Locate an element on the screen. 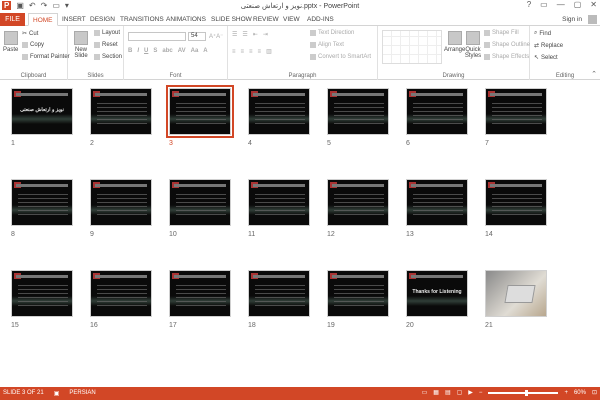  text-direction-button: Text Direction is located at coordinates (332, 33).